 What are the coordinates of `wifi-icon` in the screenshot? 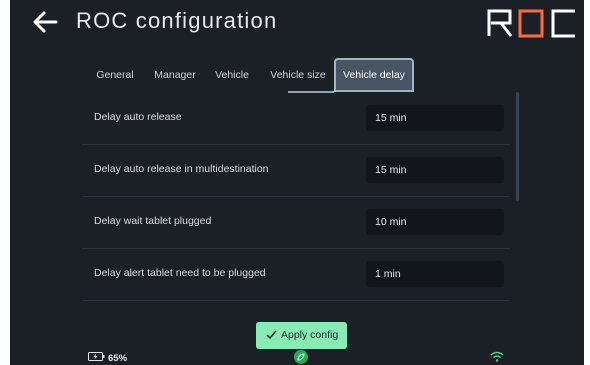 It's located at (497, 356).